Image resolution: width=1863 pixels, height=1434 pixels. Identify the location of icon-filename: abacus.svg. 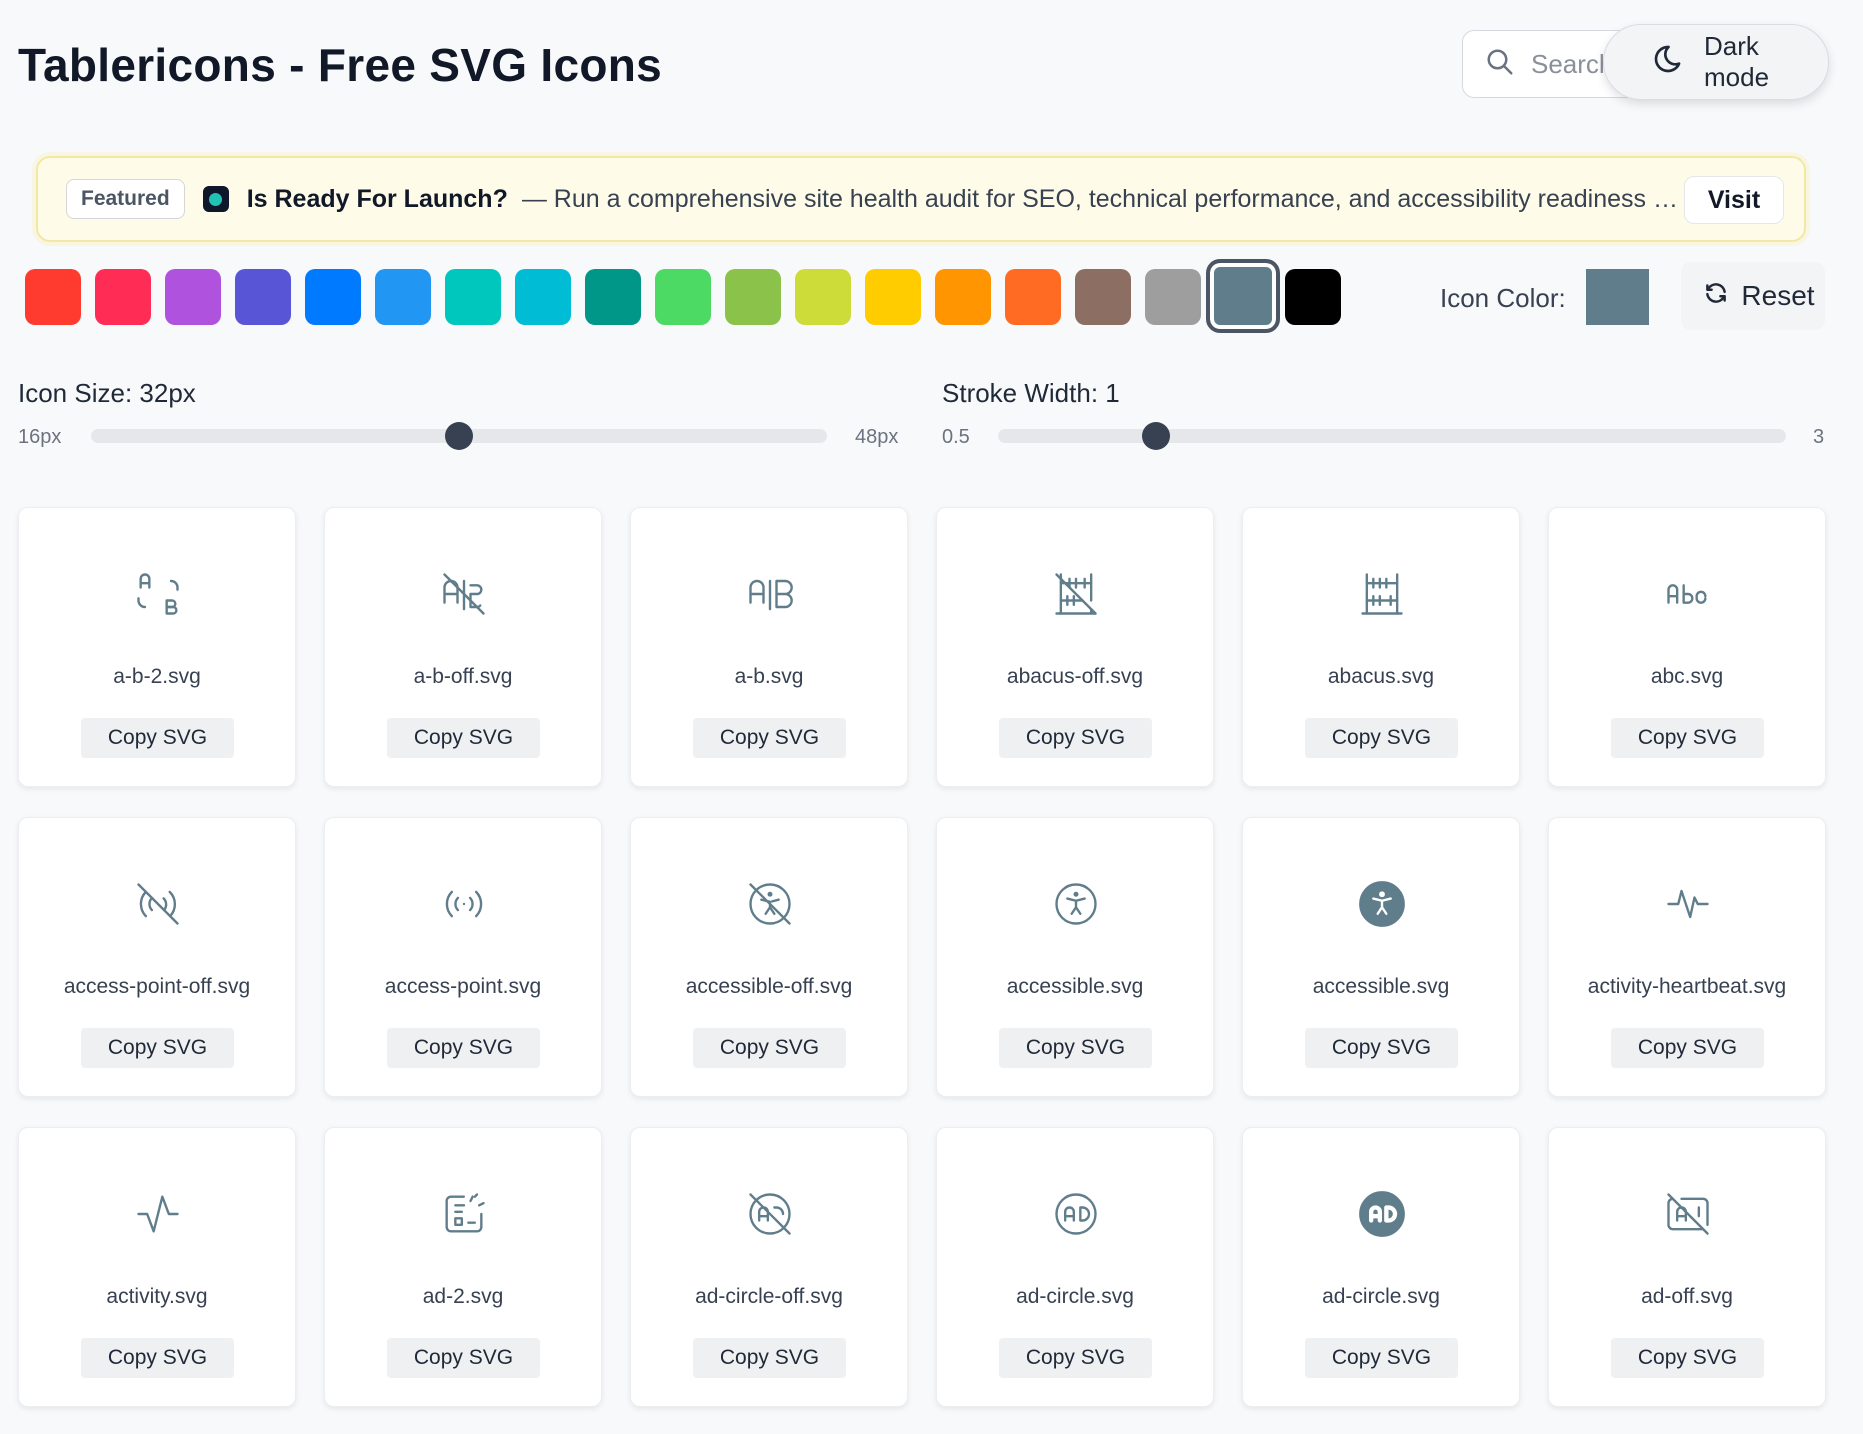
(1381, 676).